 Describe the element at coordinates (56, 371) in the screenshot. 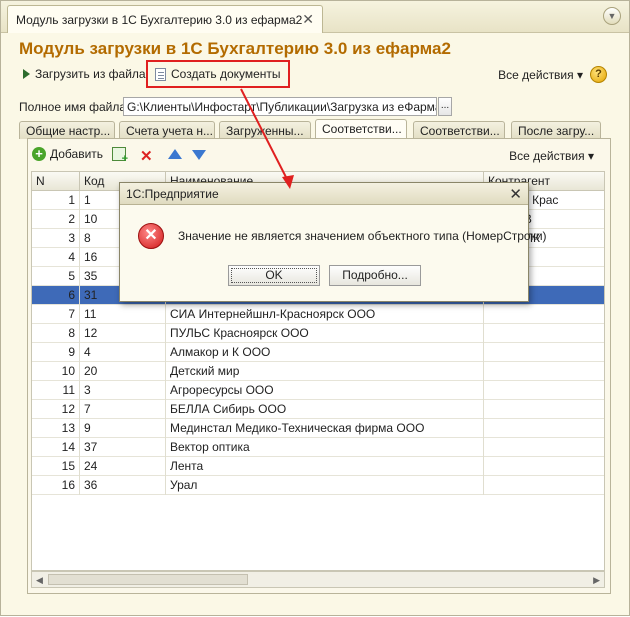

I see `cell-n: 10` at that location.